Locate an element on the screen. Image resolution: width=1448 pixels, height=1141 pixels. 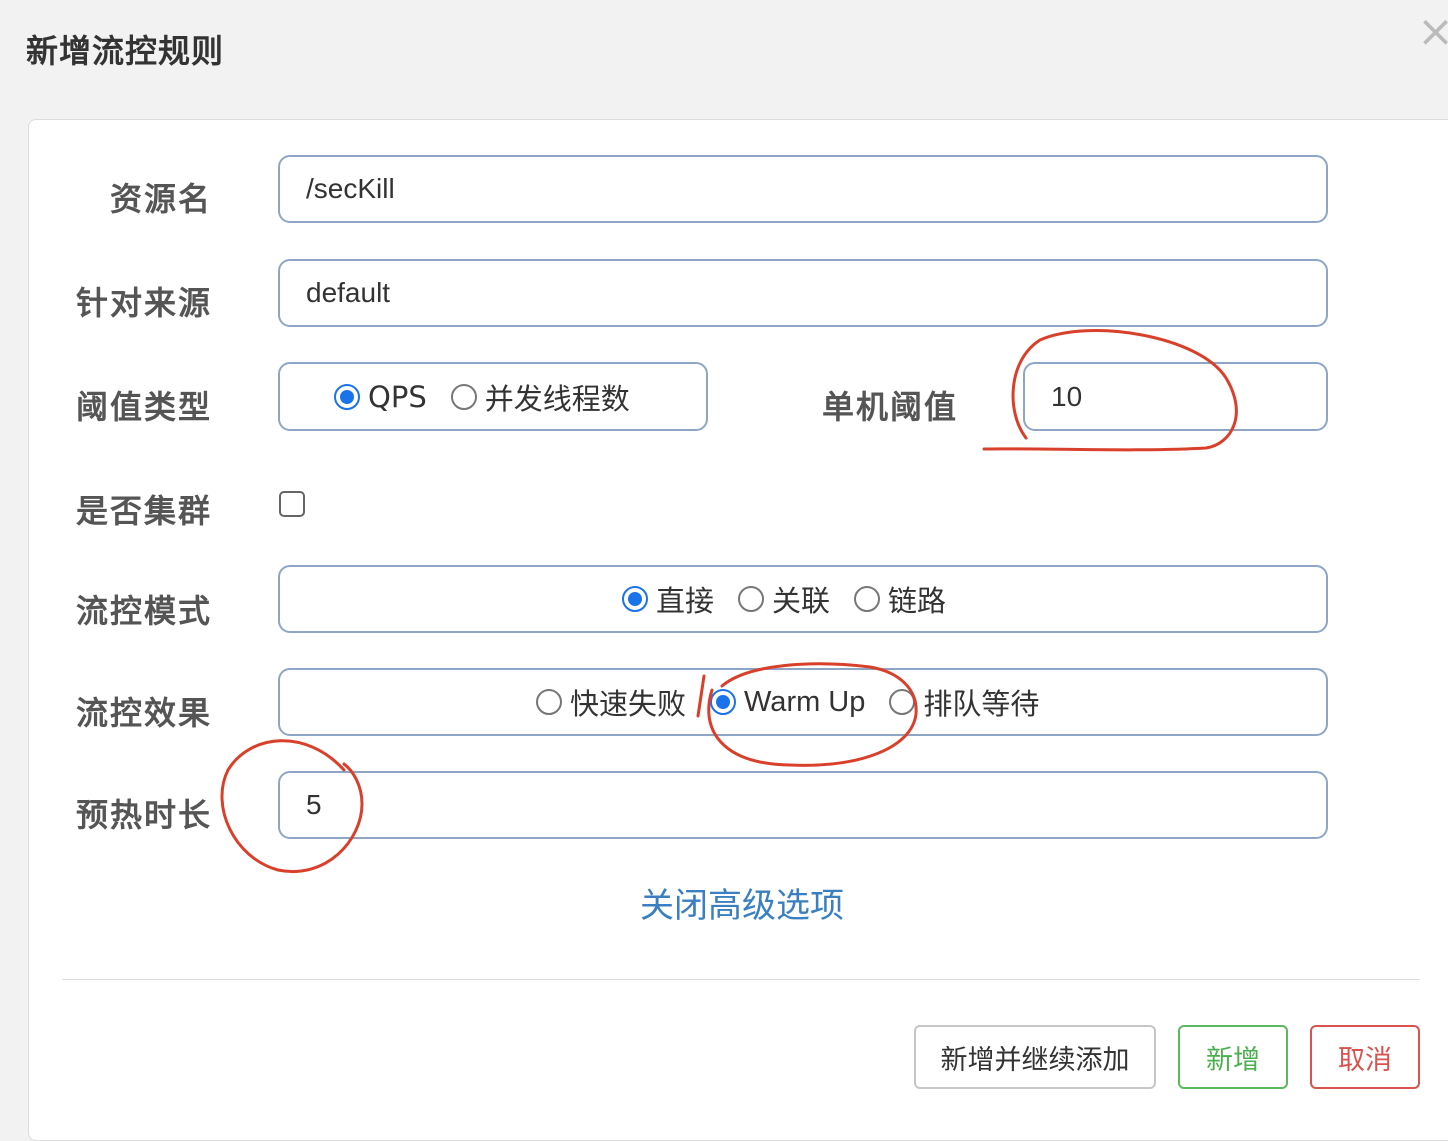
threshold-type-group: QPS 并发线程数 is located at coordinates (493, 396).